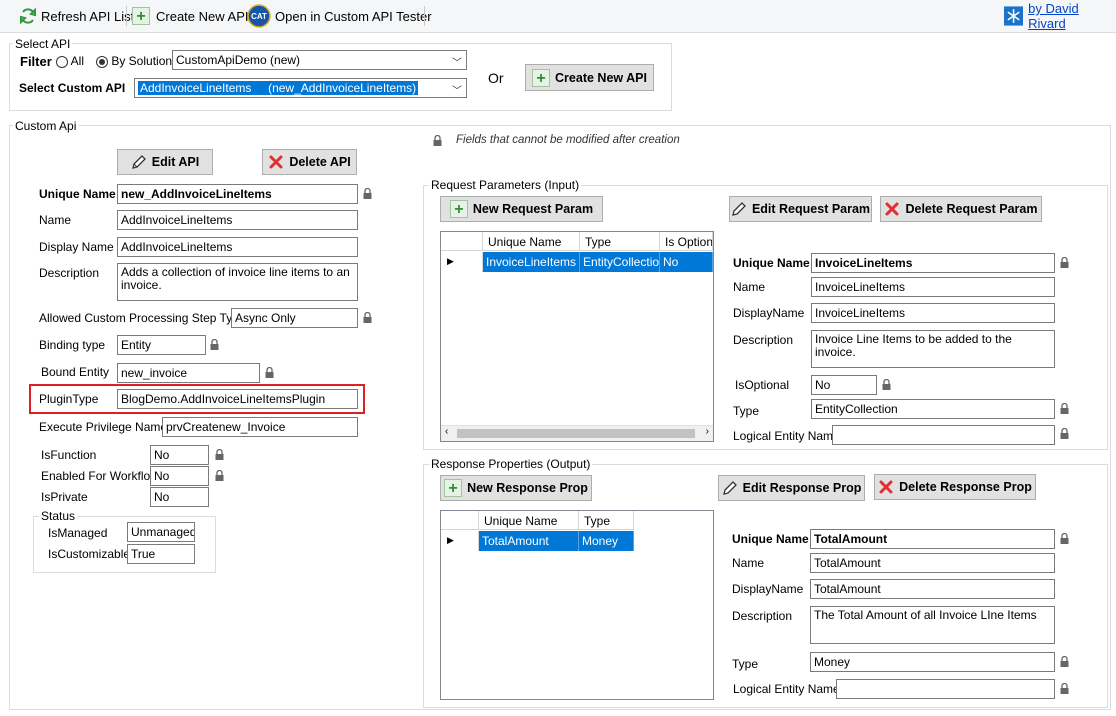 The width and height of the screenshot is (1116, 716). I want to click on cat-logo-text: CAT, so click(259, 16).